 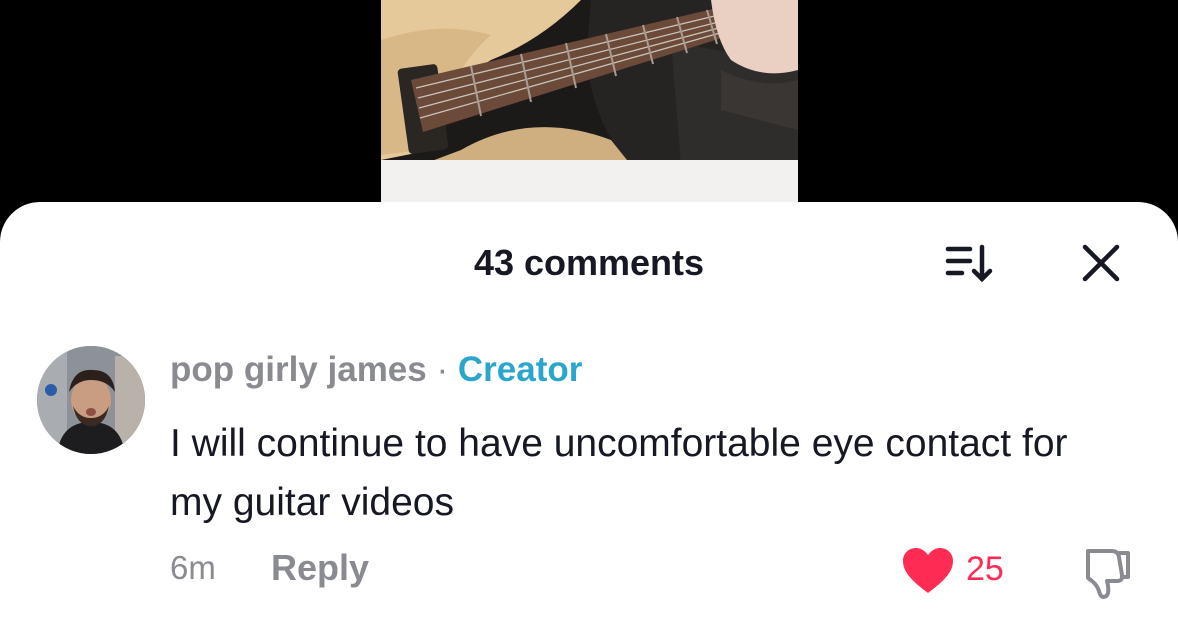 I want to click on close-icon, so click(x=1101, y=263).